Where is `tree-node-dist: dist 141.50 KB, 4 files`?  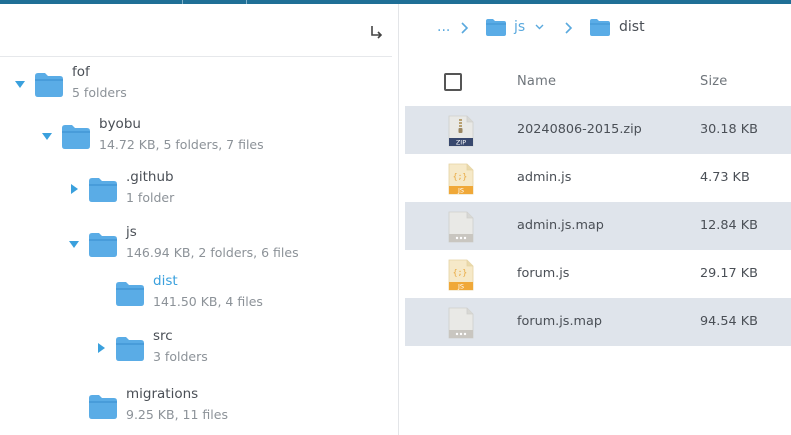 tree-node-dist: dist 141.50 KB, 4 files is located at coordinates (196, 289).